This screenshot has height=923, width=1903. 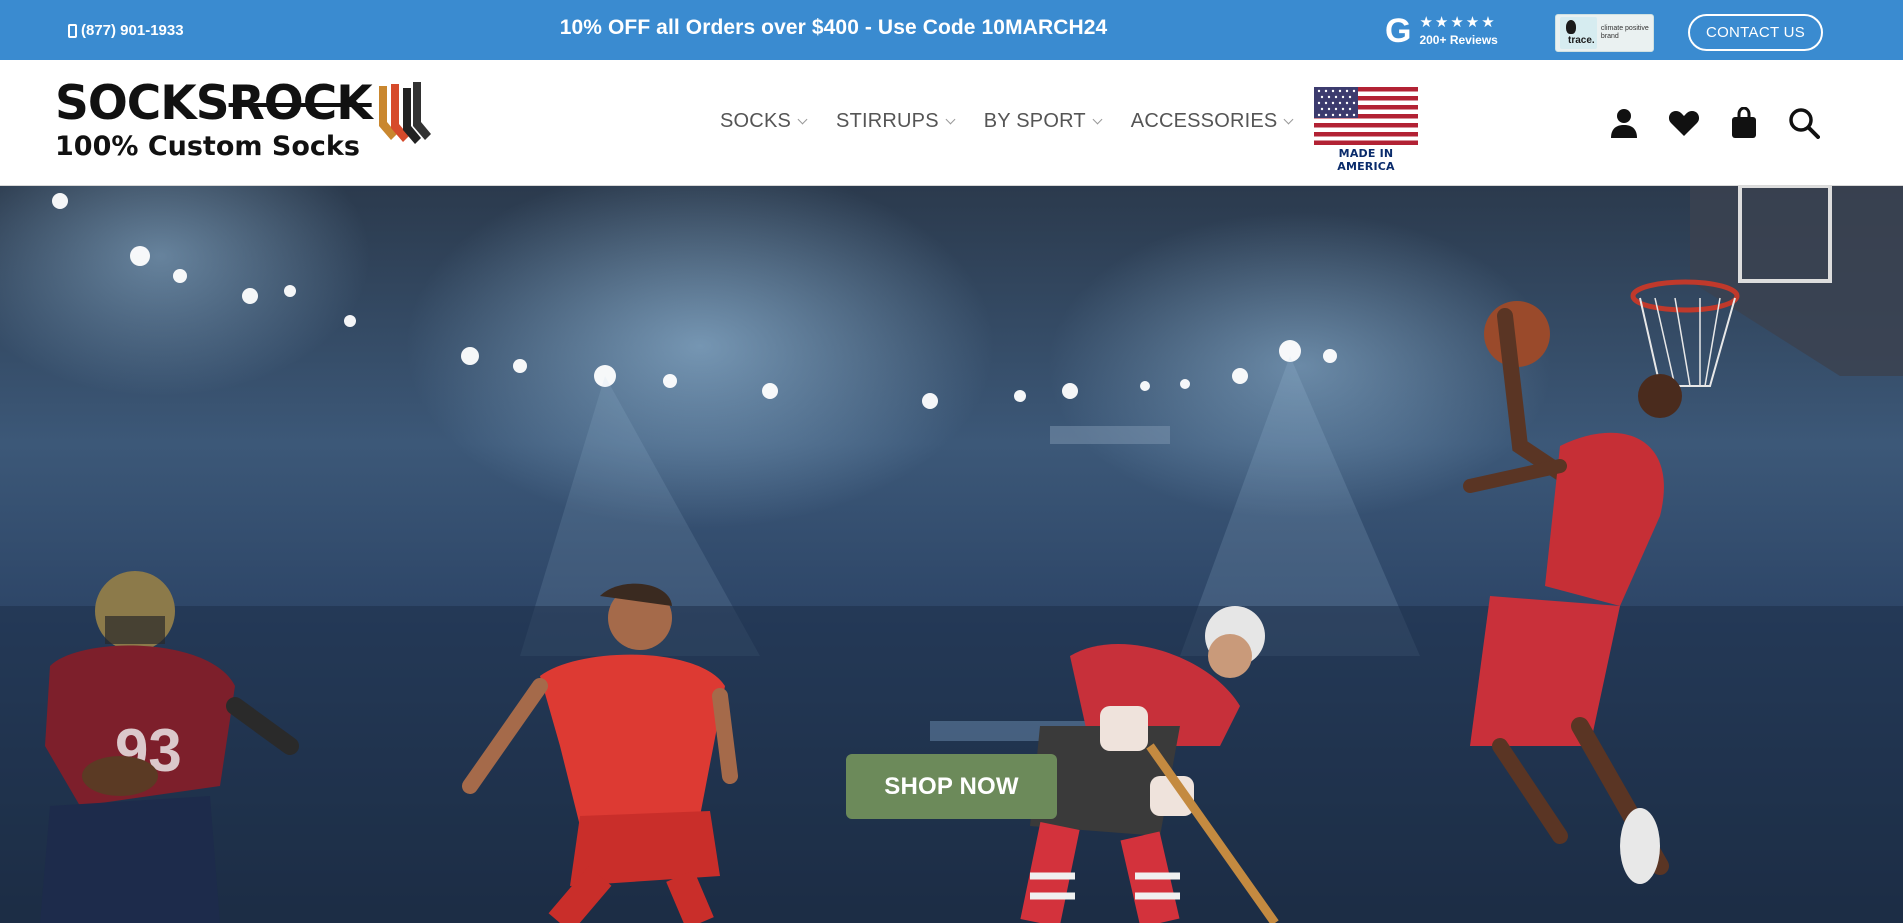 I want to click on cart-button, so click(x=1744, y=123).